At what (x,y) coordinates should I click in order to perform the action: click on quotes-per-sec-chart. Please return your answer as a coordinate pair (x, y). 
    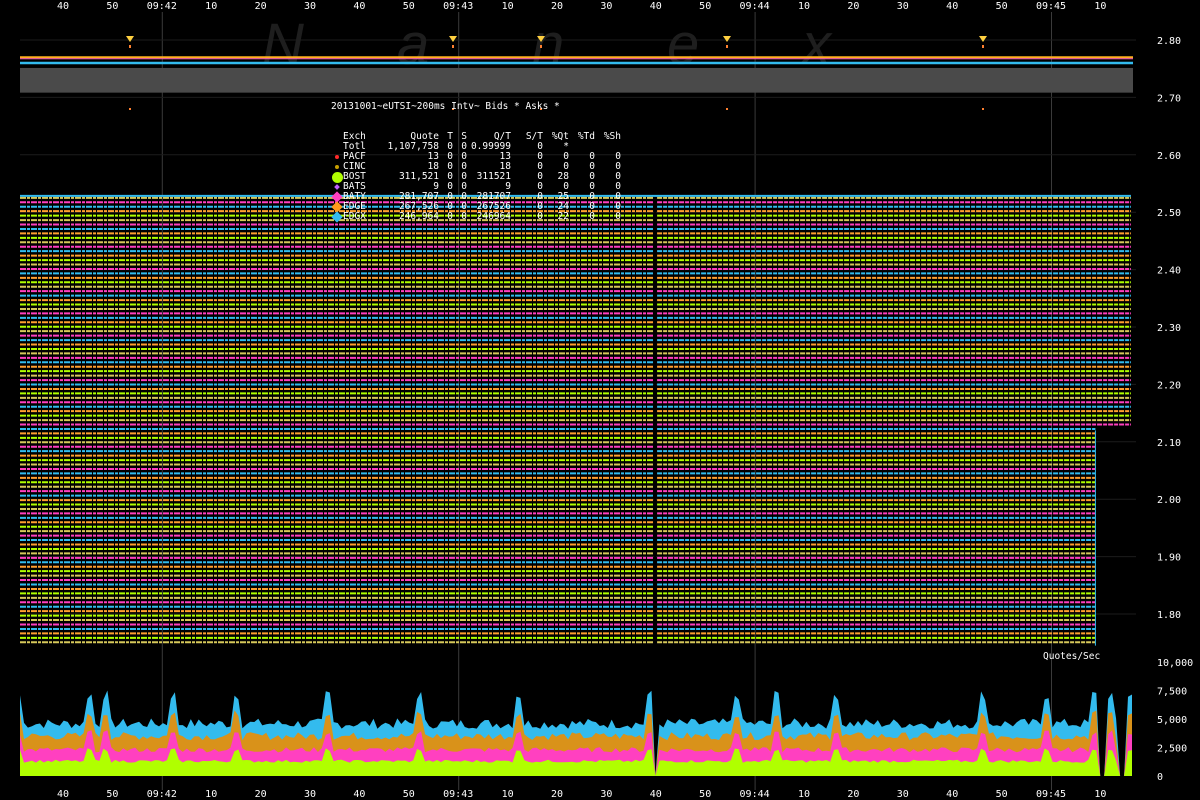
    Looking at the image, I should click on (576, 733).